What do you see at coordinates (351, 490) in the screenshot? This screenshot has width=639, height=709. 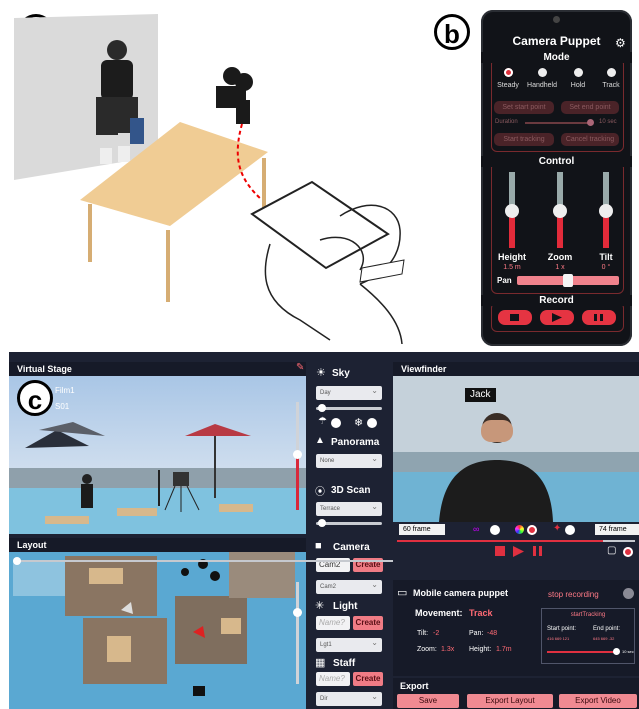 I see `scan-heading: 3D Scan` at bounding box center [351, 490].